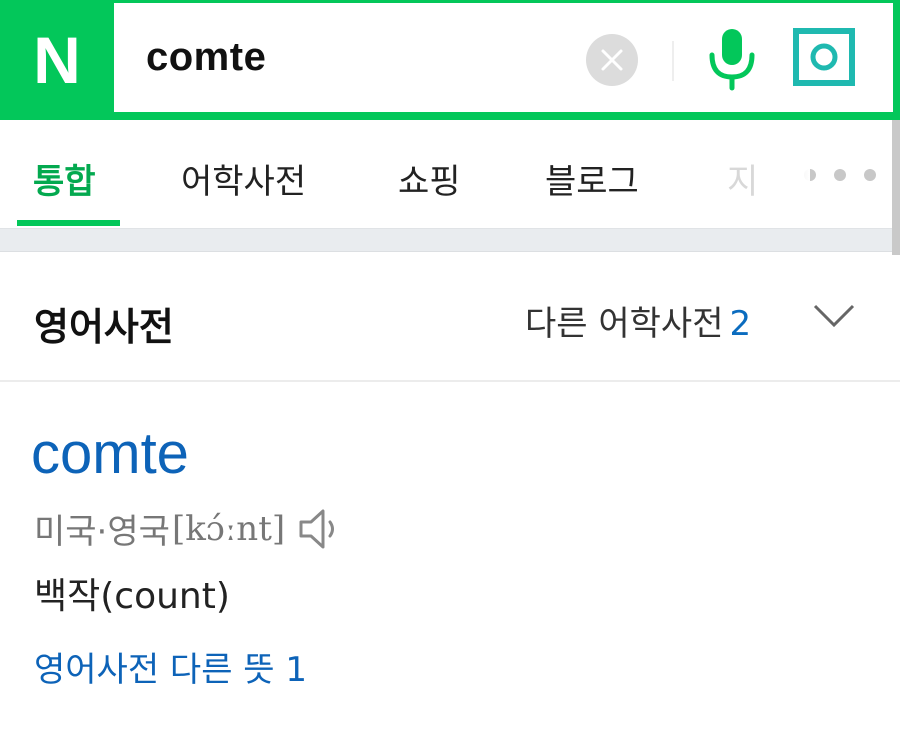  What do you see at coordinates (503, 57) in the screenshot?
I see `search-input: comte` at bounding box center [503, 57].